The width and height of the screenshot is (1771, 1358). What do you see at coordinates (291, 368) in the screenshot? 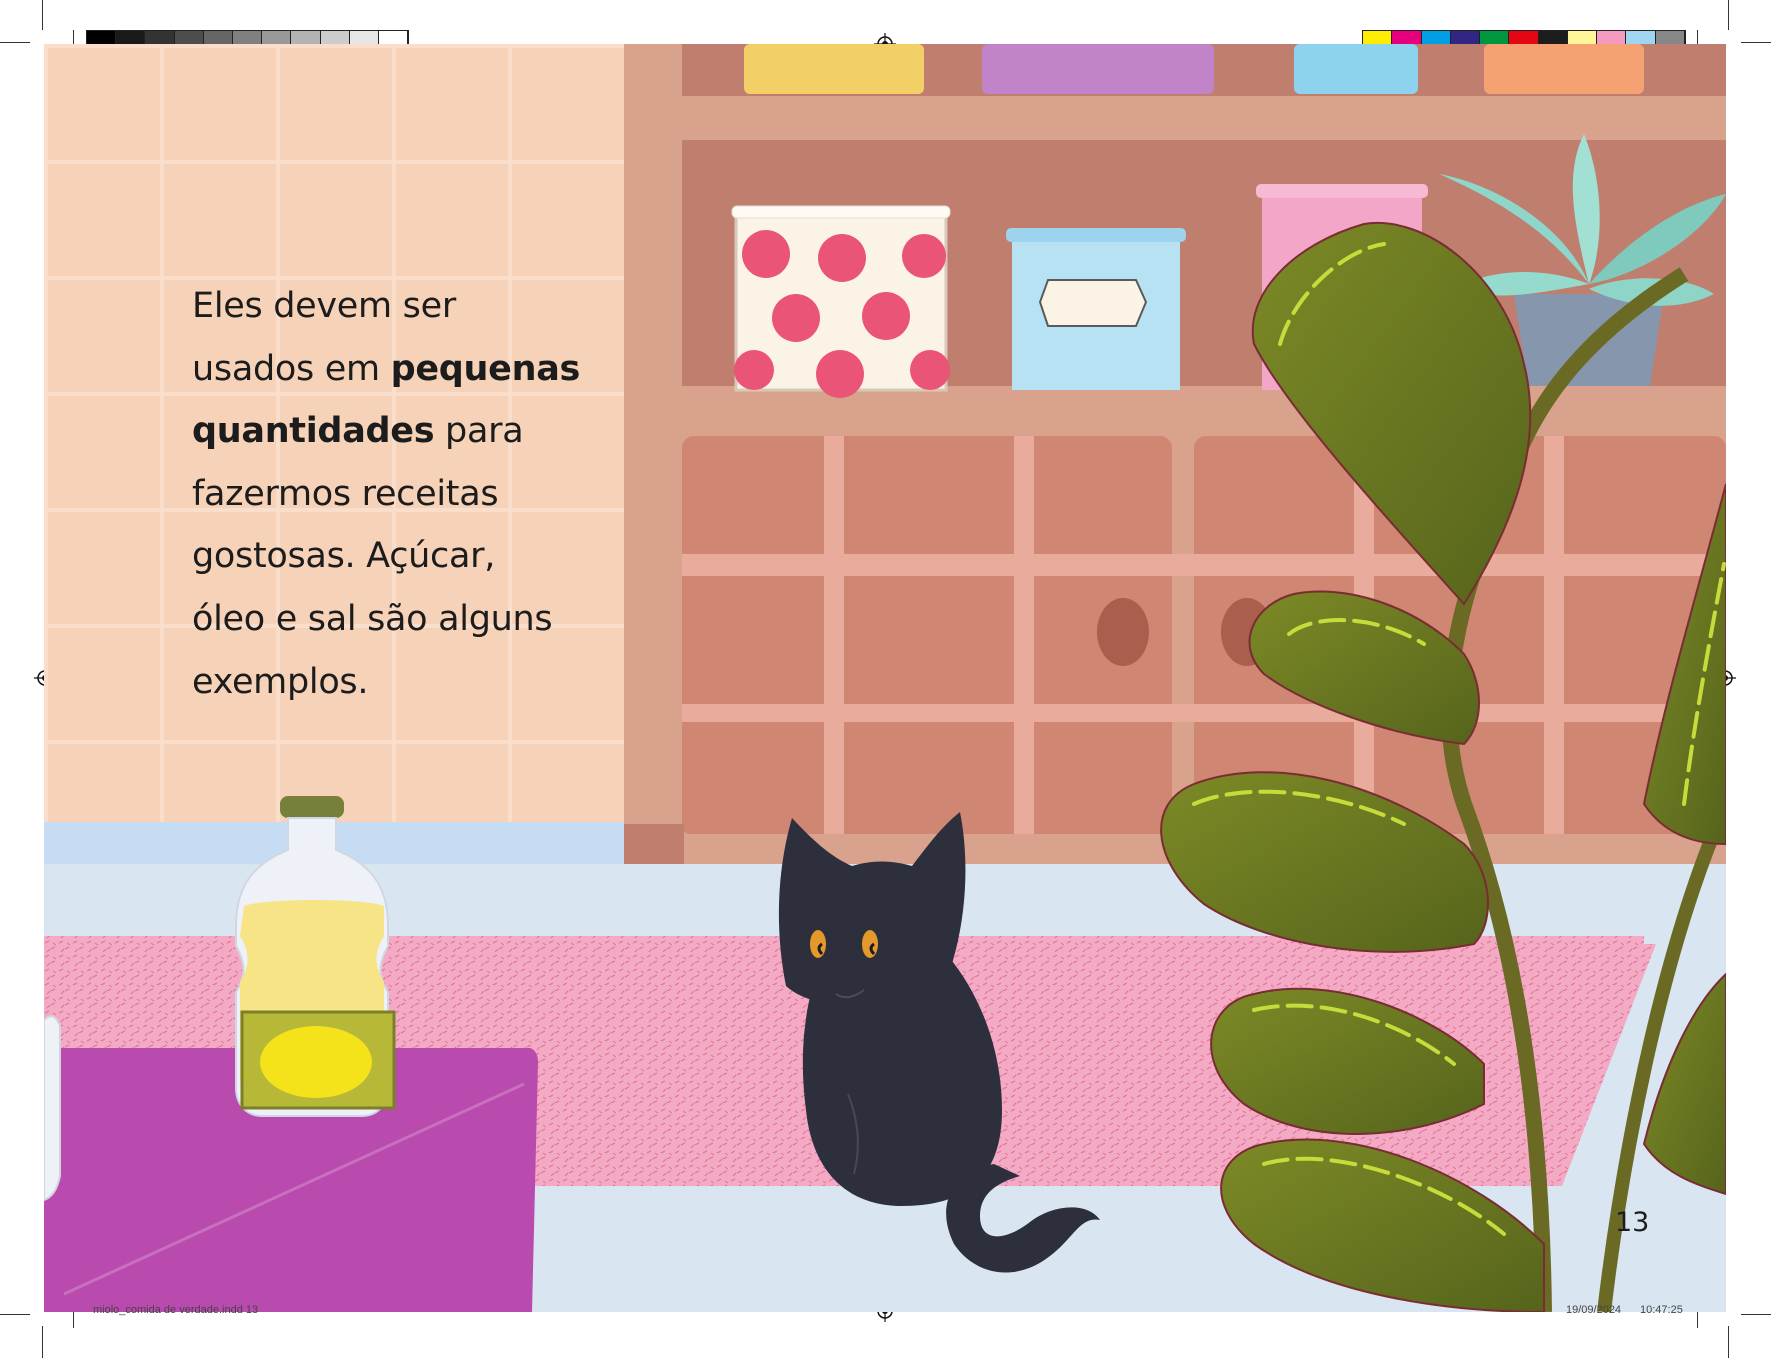
I see `text-run: usados em` at bounding box center [291, 368].